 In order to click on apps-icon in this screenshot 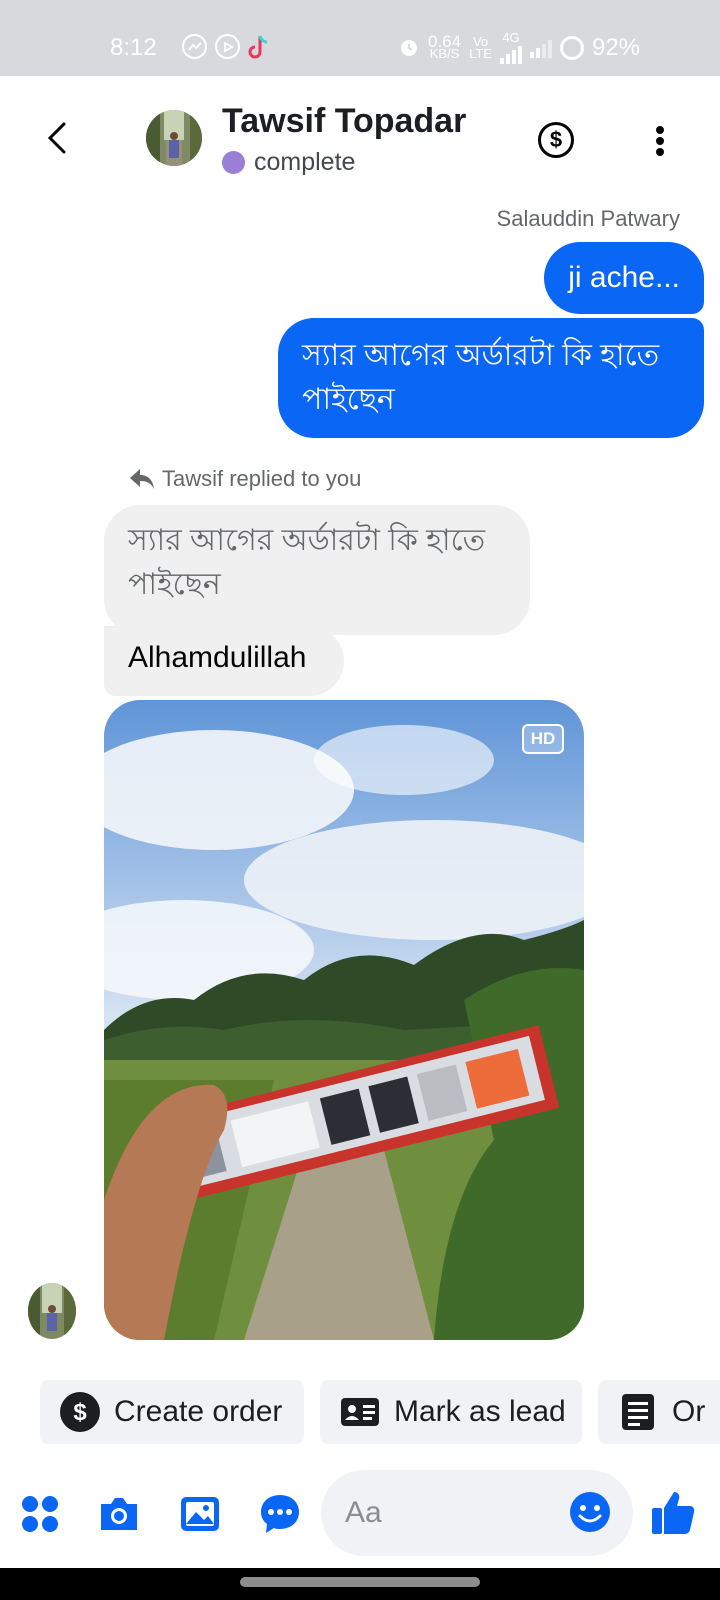, I will do `click(40, 1514)`.